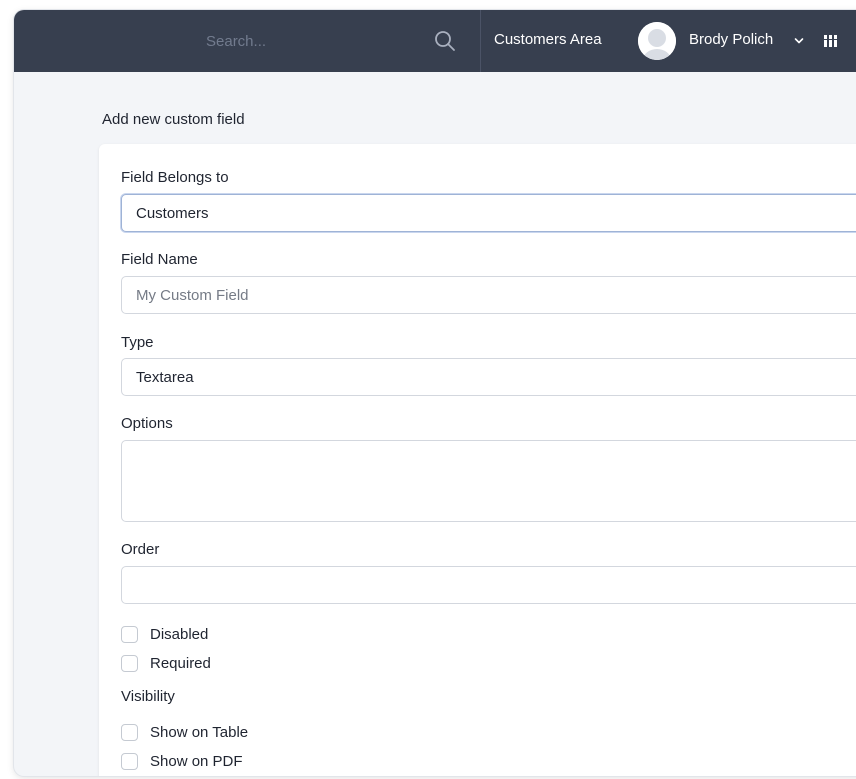  I want to click on show-on-pdf-label: Show on PDF, so click(196, 761).